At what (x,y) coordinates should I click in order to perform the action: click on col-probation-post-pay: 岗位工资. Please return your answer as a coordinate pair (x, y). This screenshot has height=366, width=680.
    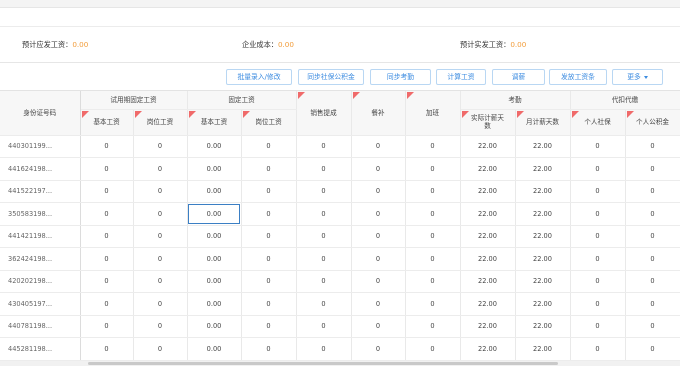
    Looking at the image, I should click on (160, 122).